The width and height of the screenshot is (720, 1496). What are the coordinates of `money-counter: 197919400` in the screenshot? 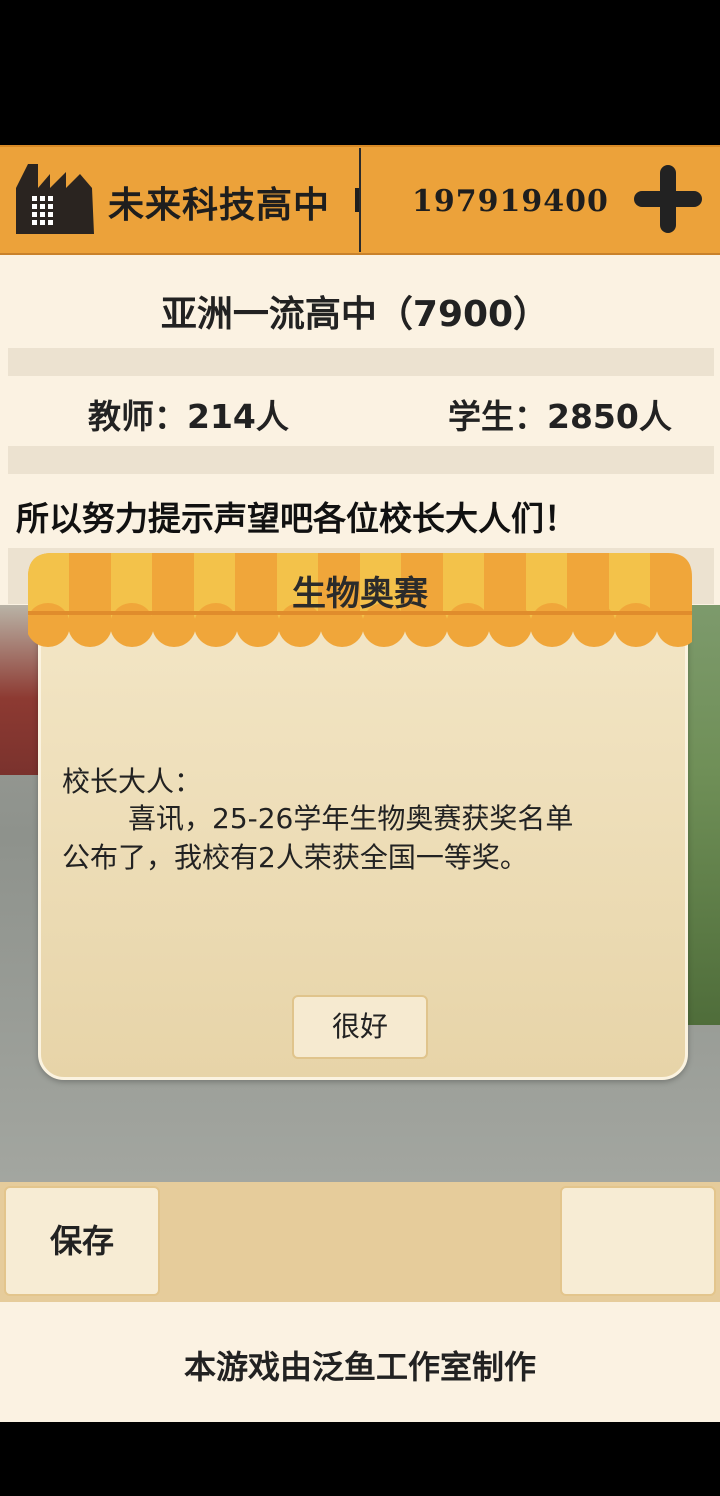 It's located at (510, 201).